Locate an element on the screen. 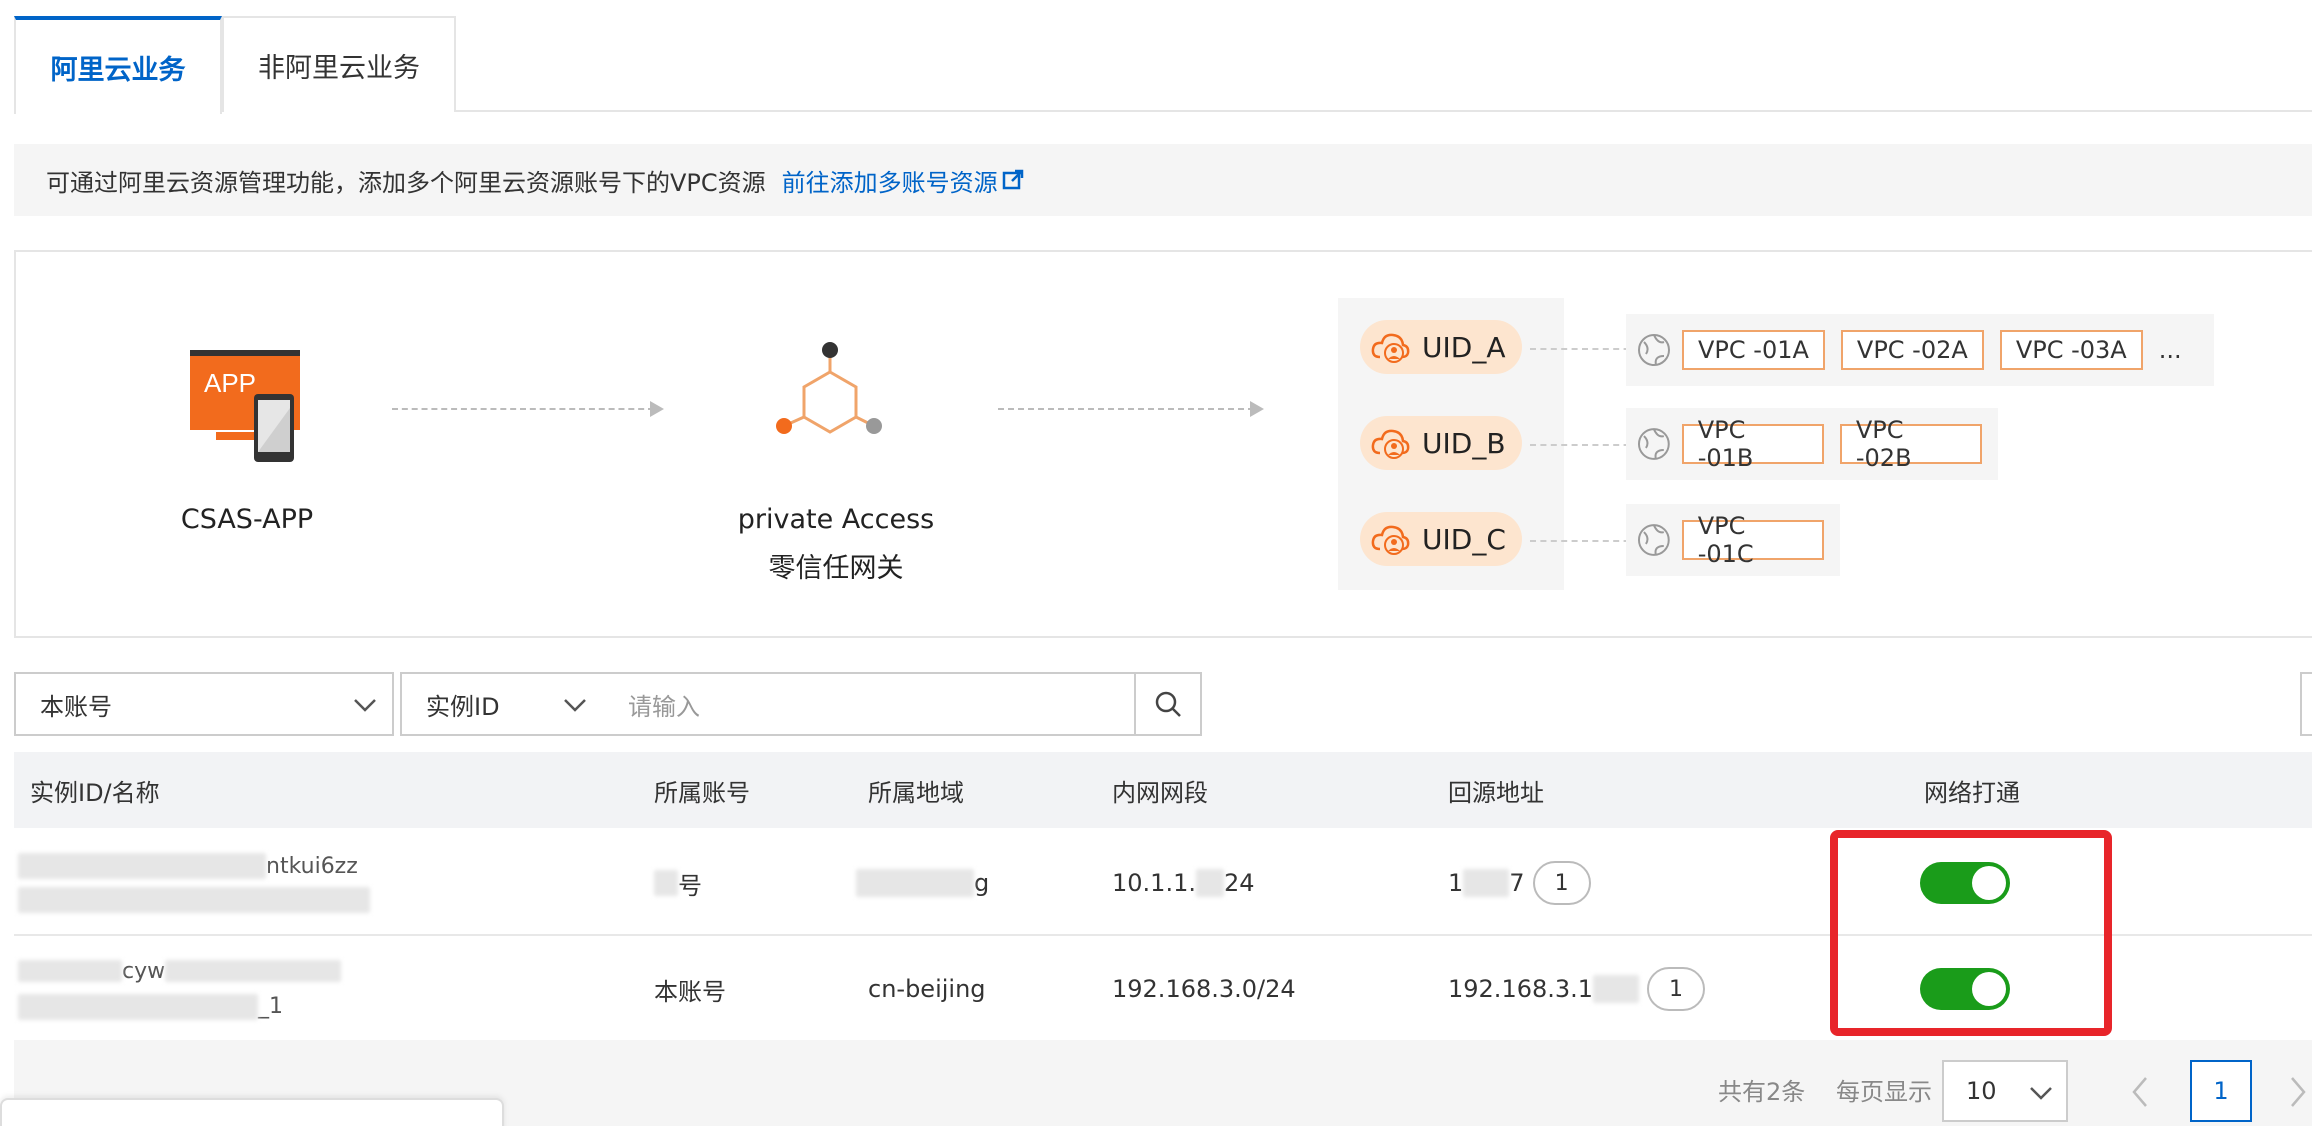 This screenshot has height=1126, width=2312. instance-name-text: _1 is located at coordinates (270, 1006).